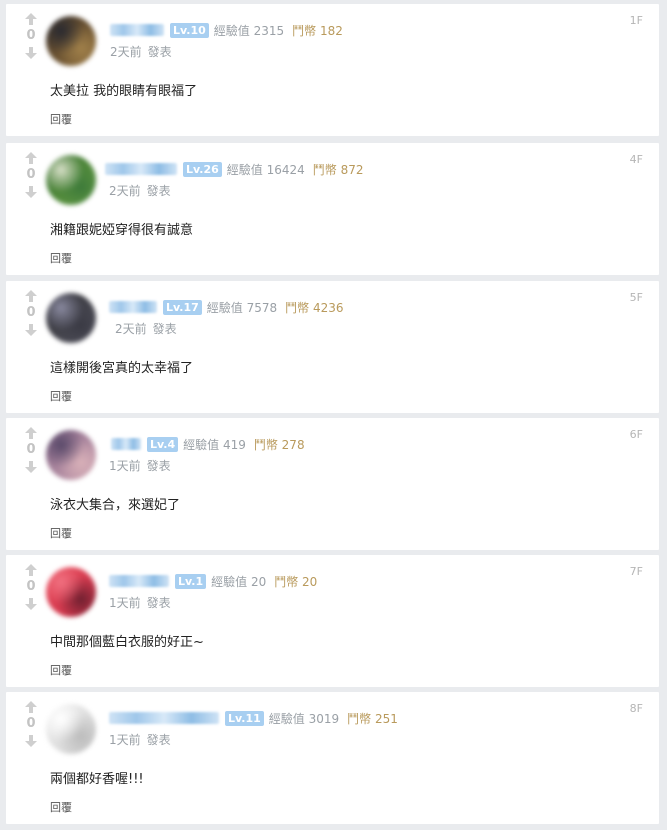 The image size is (667, 830). What do you see at coordinates (296, 581) in the screenshot?
I see `coin-count: 鬥幣 20` at bounding box center [296, 581].